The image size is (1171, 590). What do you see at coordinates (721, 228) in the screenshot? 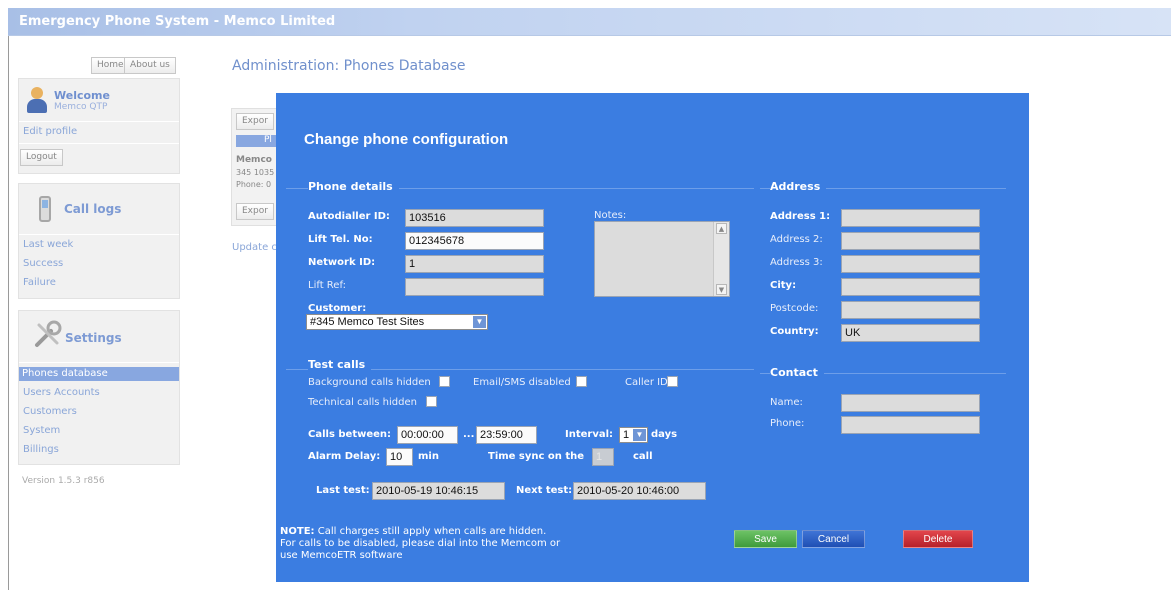
I see `scroll-up-icon: ▲` at bounding box center [721, 228].